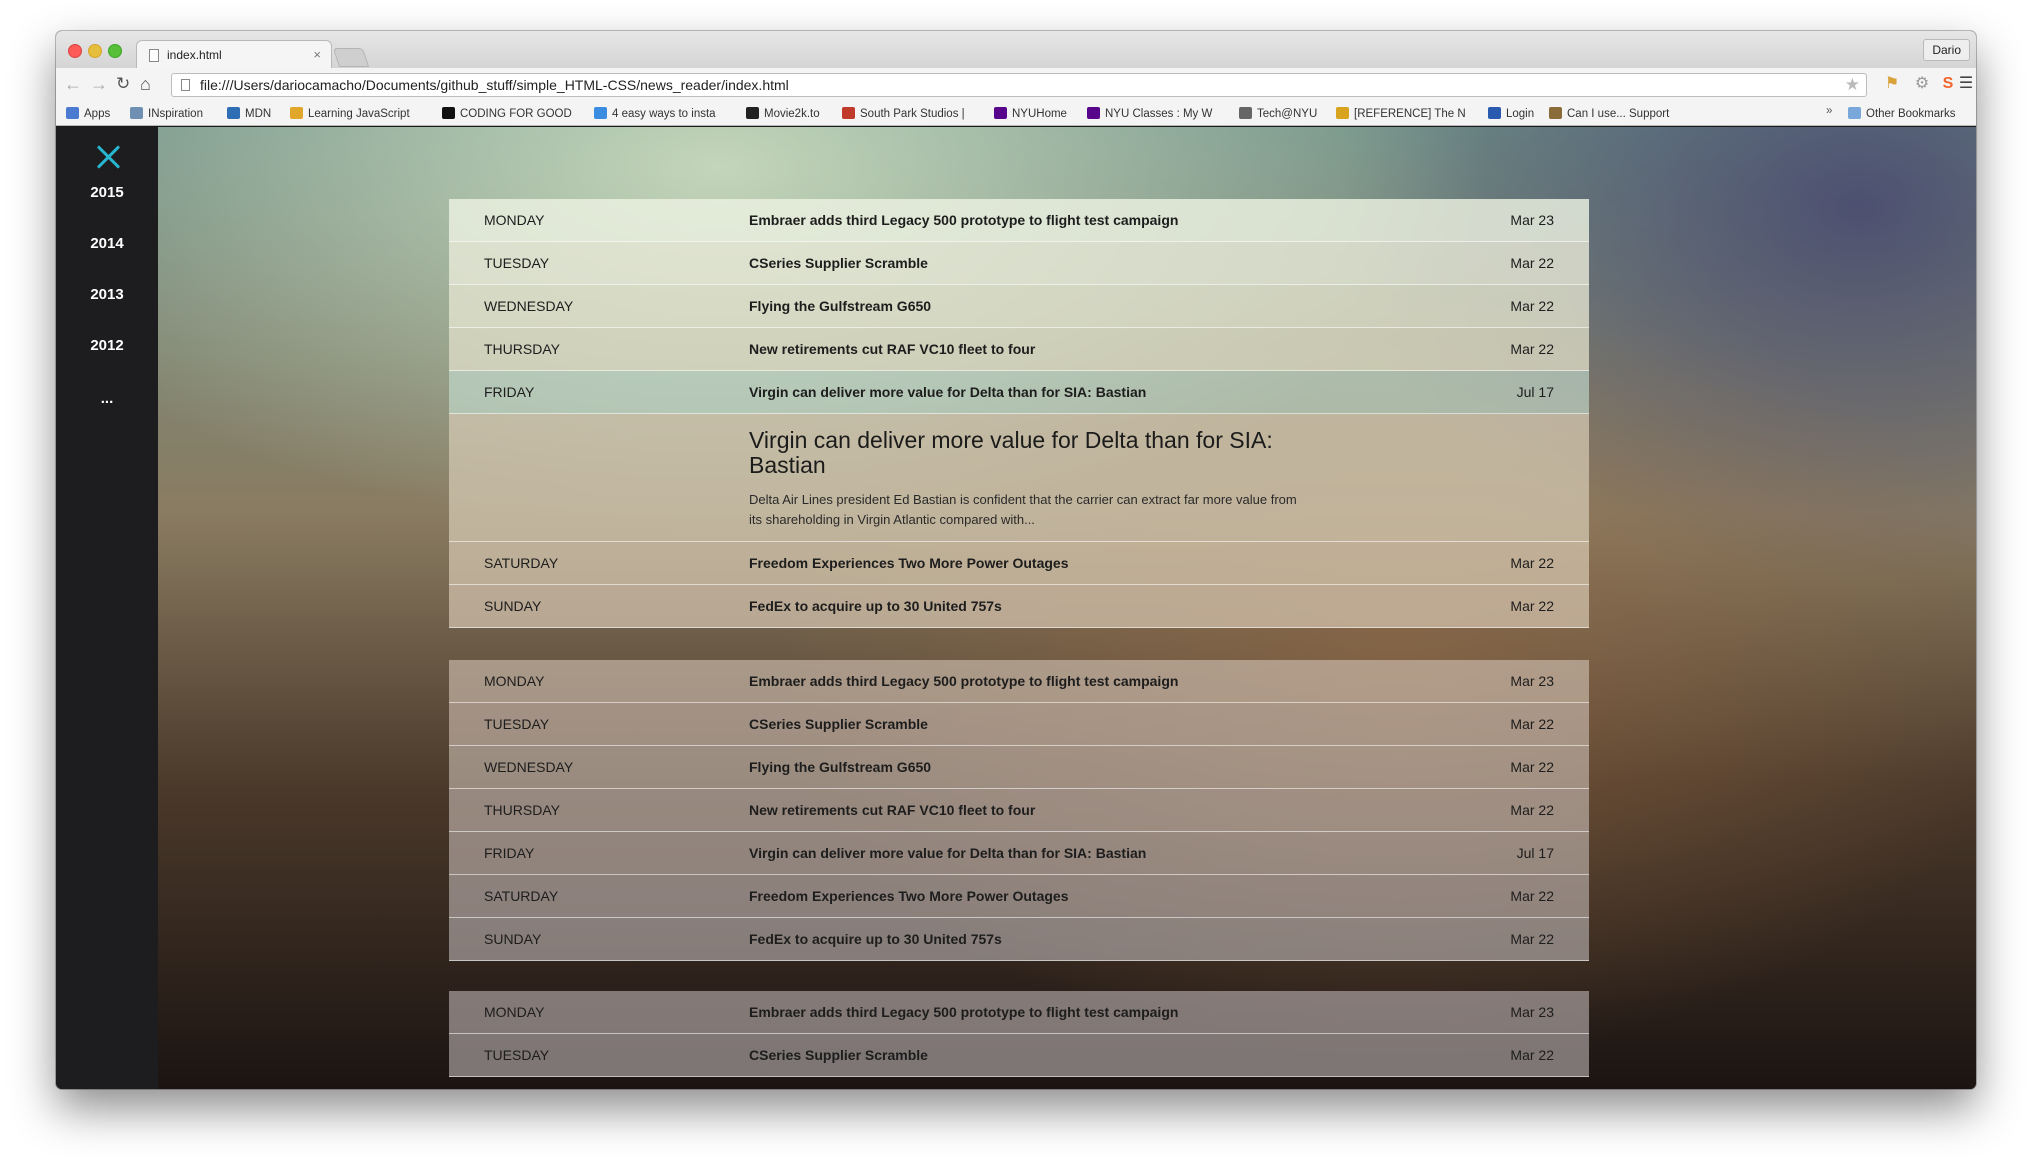 This screenshot has width=2032, height=1169. Describe the element at coordinates (123, 84) in the screenshot. I see `reload-icon: ↻` at that location.